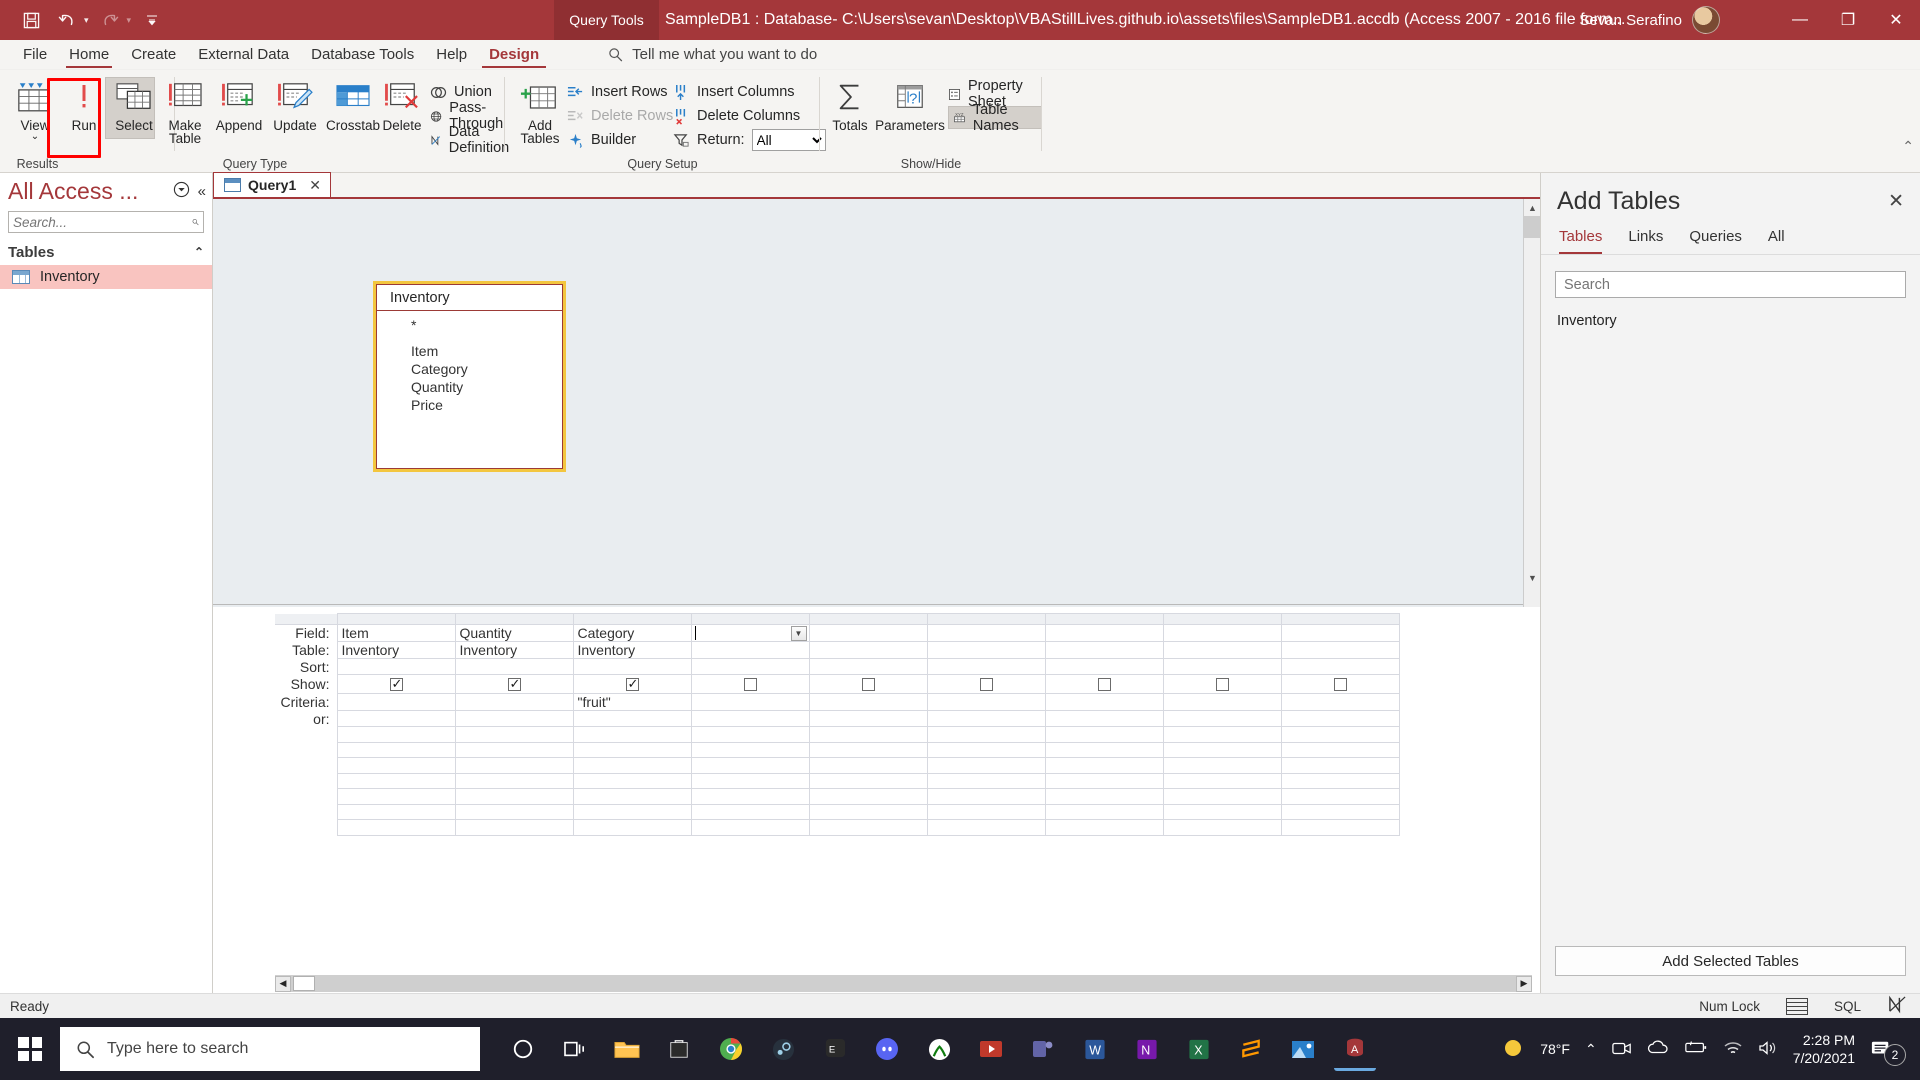  Describe the element at coordinates (1621, 1049) in the screenshot. I see `camera-icon` at that location.